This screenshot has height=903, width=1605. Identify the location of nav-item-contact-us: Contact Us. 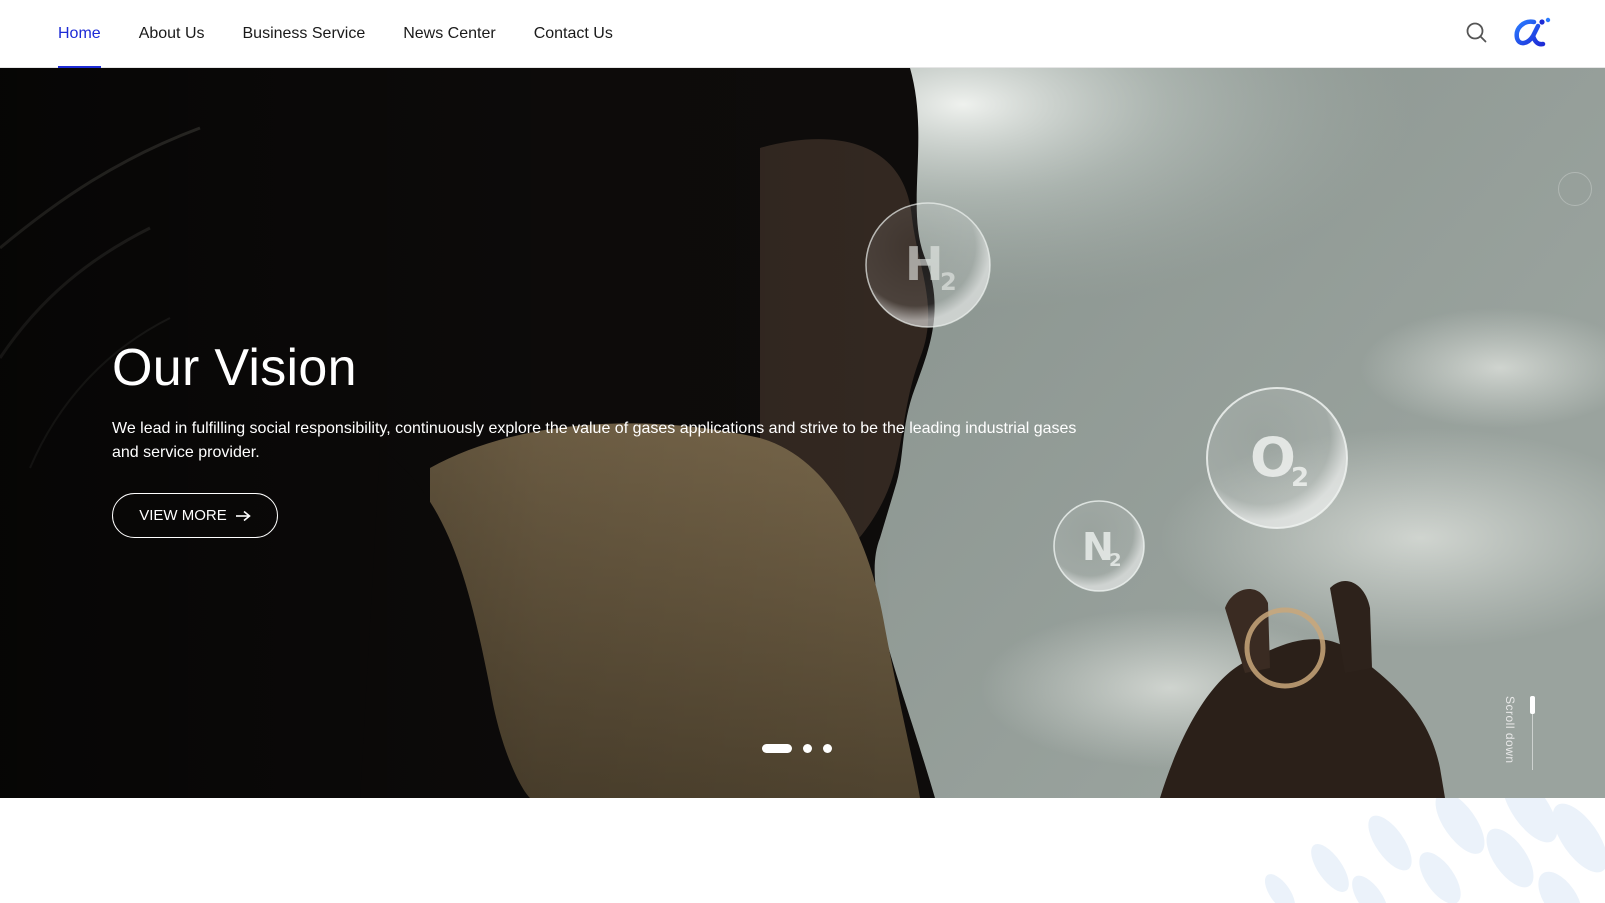
(573, 34).